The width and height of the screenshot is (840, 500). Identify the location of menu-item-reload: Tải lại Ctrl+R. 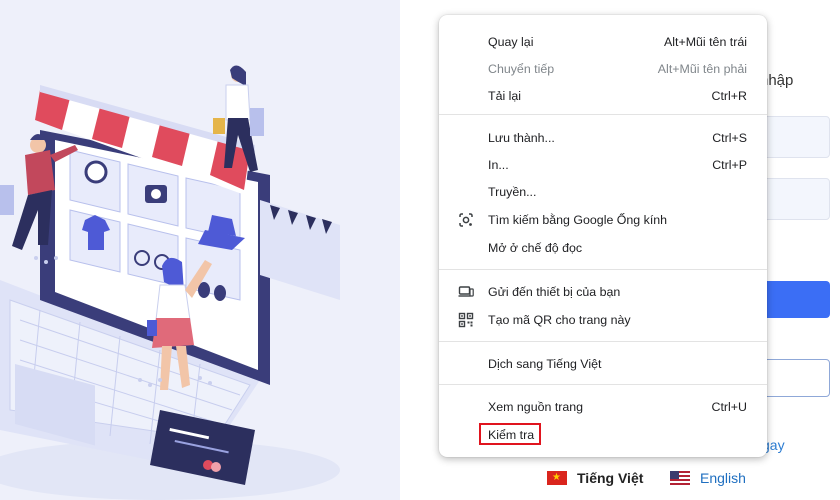
(603, 95).